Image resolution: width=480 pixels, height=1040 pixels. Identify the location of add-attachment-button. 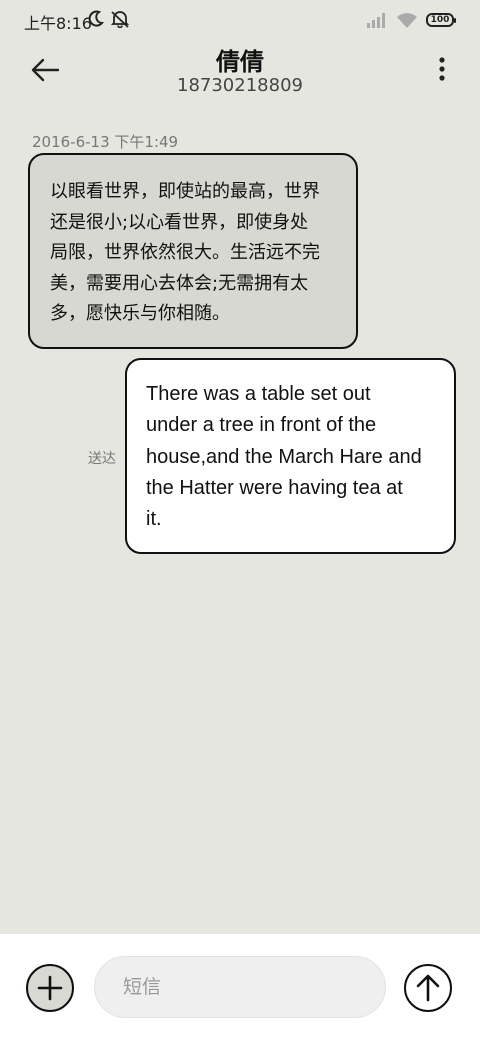
(50, 988).